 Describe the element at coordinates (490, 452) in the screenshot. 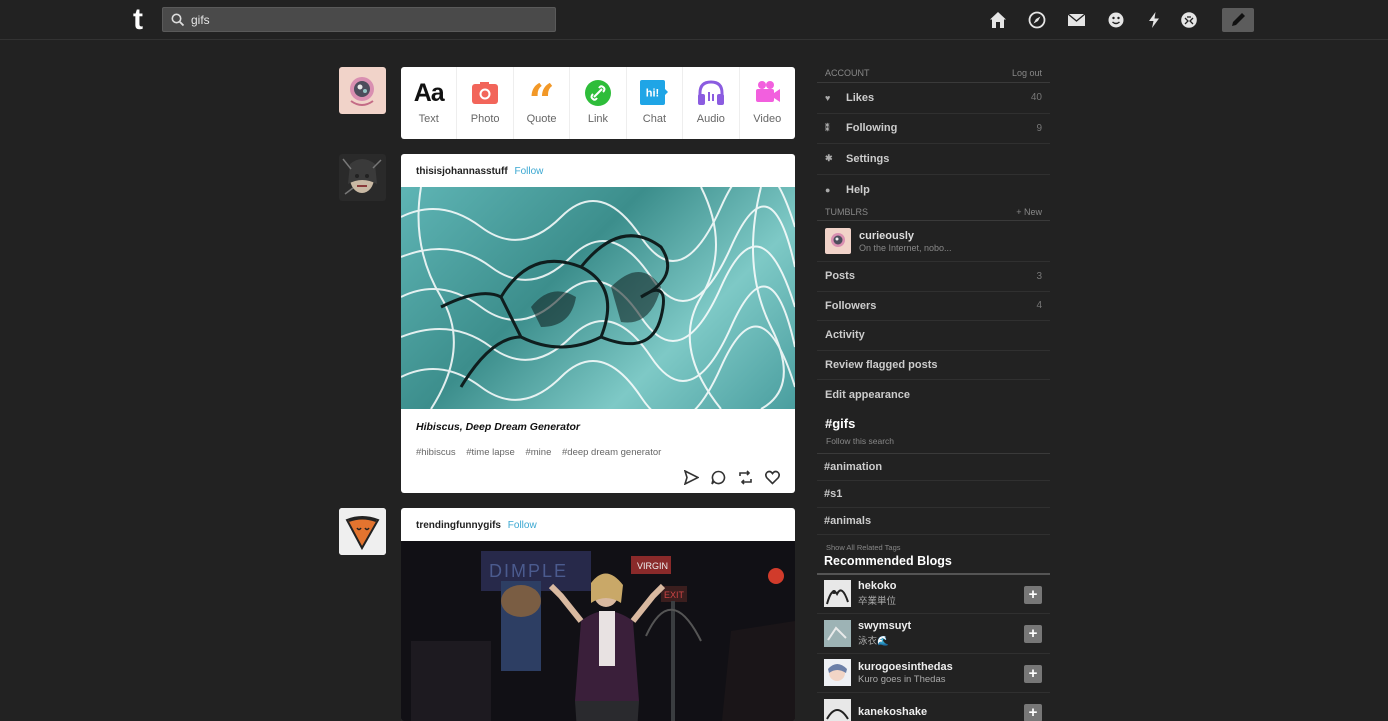

I see `tag-link: #time lapse` at that location.